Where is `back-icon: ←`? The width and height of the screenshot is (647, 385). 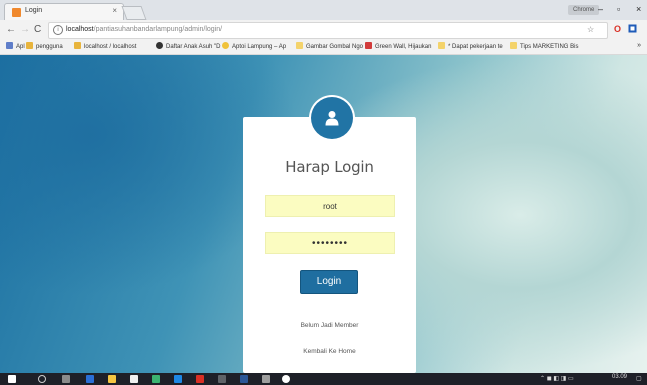 back-icon: ← is located at coordinates (11, 29).